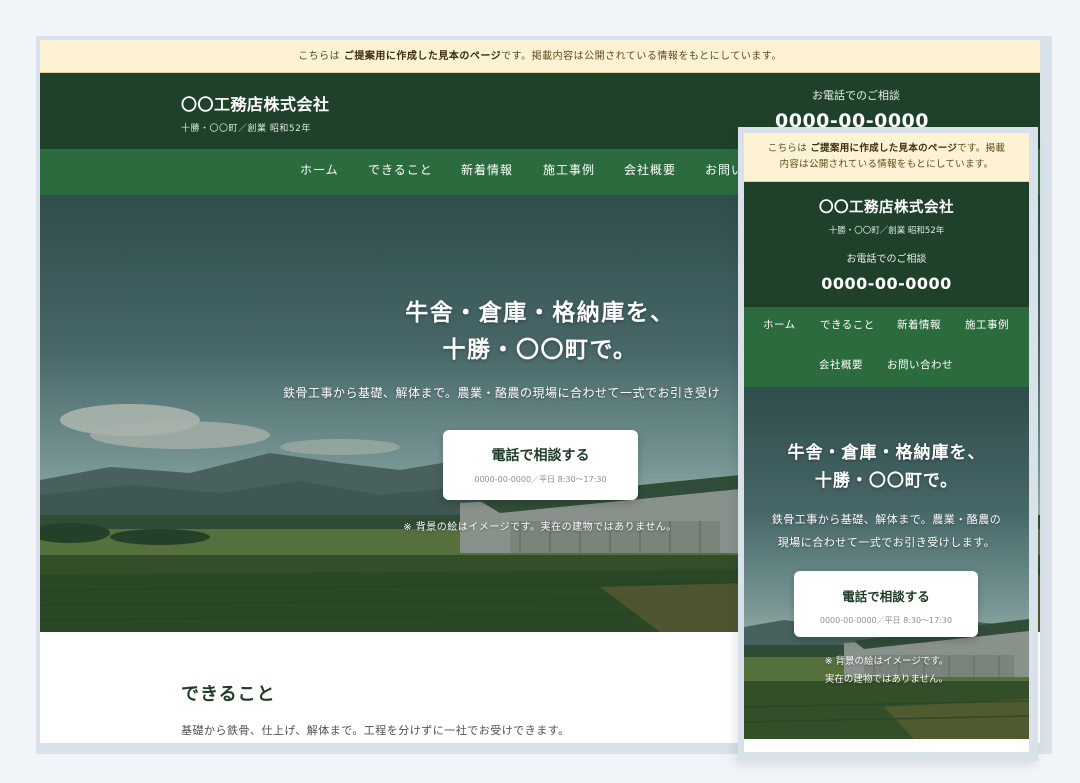 The height and width of the screenshot is (783, 1080). I want to click on mobile-notice-line2: 内容は公開されている情報をもとにしています。, so click(886, 164).